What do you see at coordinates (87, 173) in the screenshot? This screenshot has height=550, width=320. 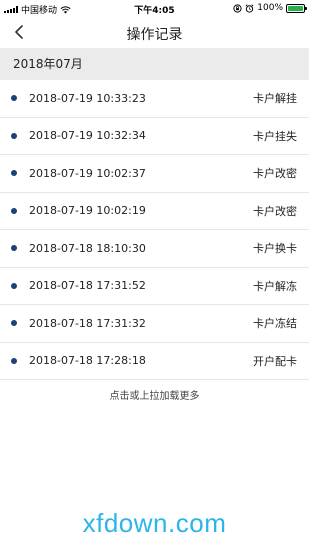 I see `record-time: 2018-07-19 10:02:37` at bounding box center [87, 173].